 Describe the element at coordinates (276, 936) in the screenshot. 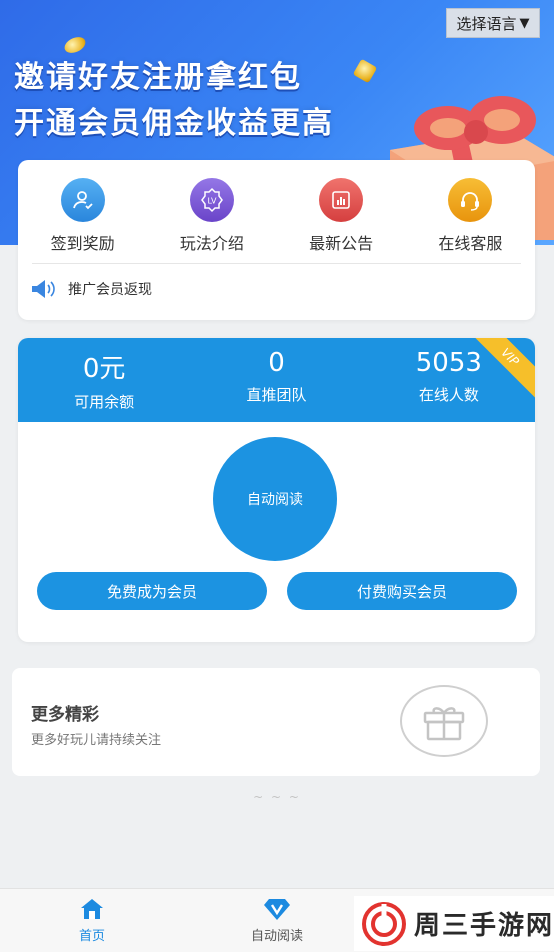

I see `tab-auto-read-label: 自动阅读` at that location.